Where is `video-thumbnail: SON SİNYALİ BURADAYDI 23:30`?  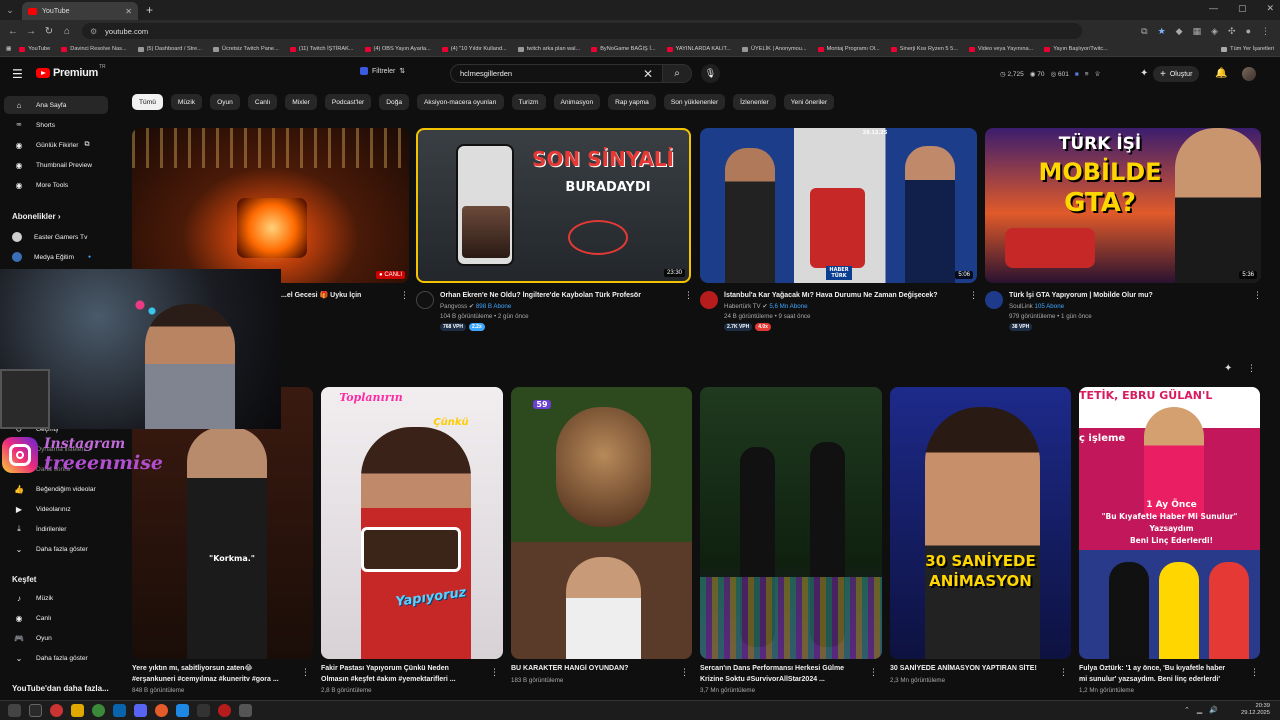
video-thumbnail: SON SİNYALİ BURADAYDI 23:30 is located at coordinates (553, 205).